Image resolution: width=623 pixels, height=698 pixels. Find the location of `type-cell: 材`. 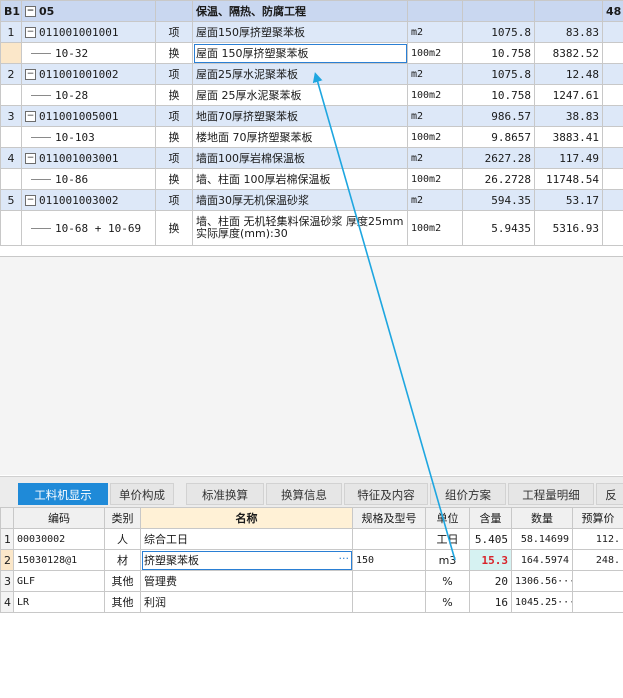

type-cell: 材 is located at coordinates (122, 560).